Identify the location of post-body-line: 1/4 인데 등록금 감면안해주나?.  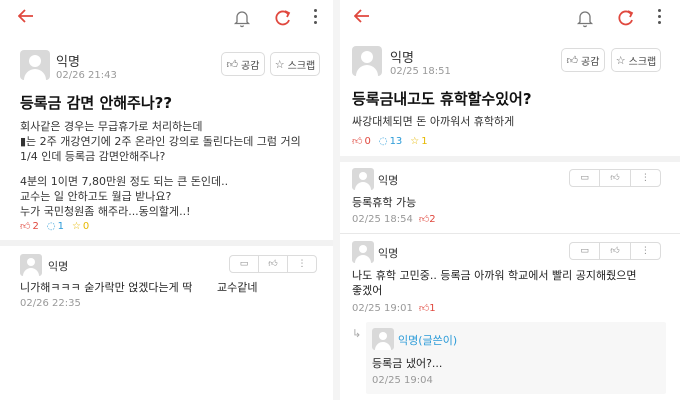
(93, 156).